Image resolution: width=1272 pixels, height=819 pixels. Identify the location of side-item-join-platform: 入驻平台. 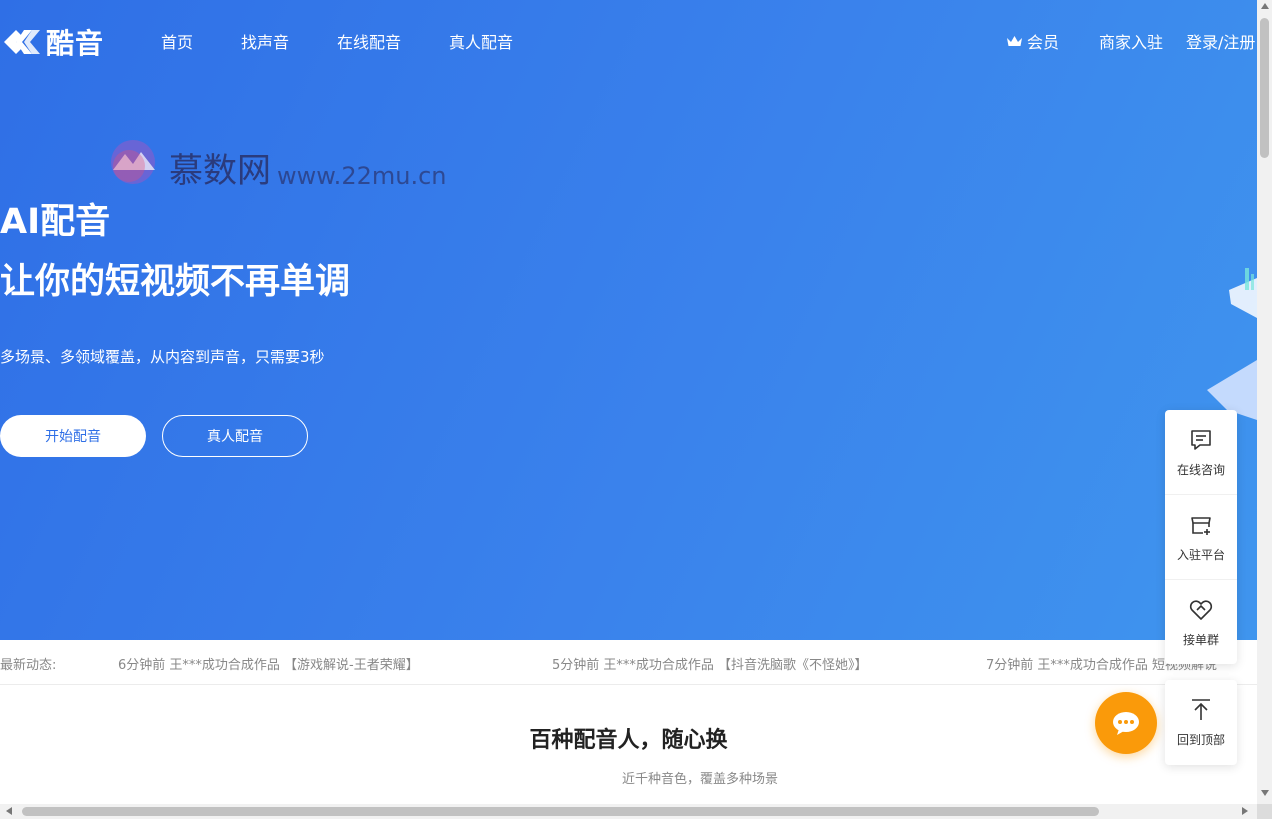
(1201, 537).